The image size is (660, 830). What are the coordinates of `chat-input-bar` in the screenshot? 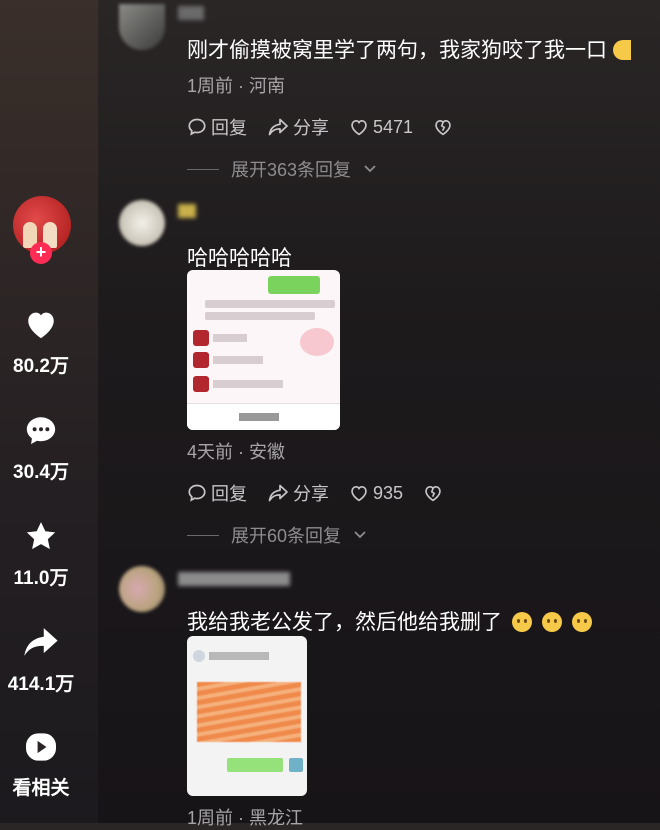 It's located at (263, 416).